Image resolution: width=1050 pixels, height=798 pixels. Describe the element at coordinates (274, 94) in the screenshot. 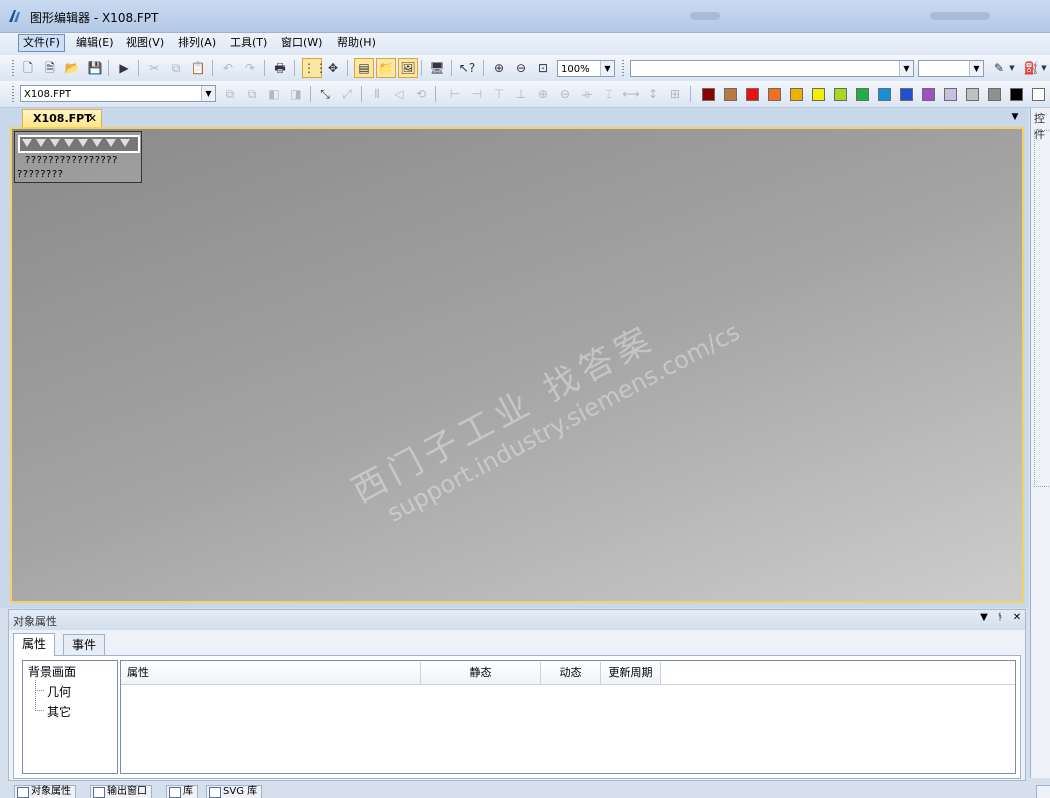

I see `forward-icon: ◧` at that location.